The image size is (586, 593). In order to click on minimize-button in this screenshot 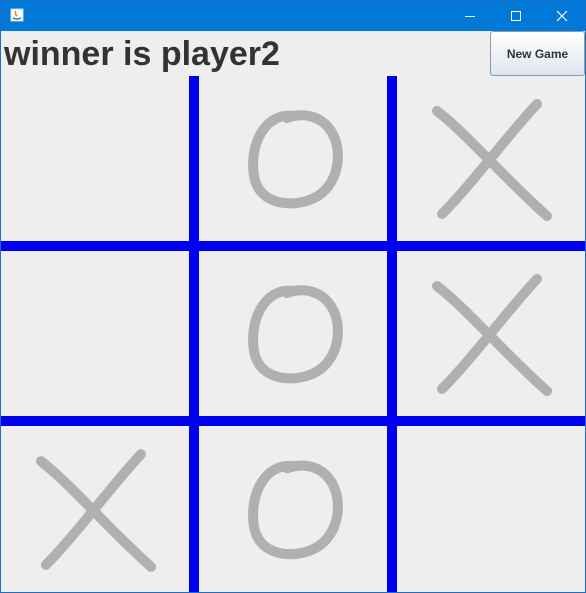, I will do `click(470, 16)`.